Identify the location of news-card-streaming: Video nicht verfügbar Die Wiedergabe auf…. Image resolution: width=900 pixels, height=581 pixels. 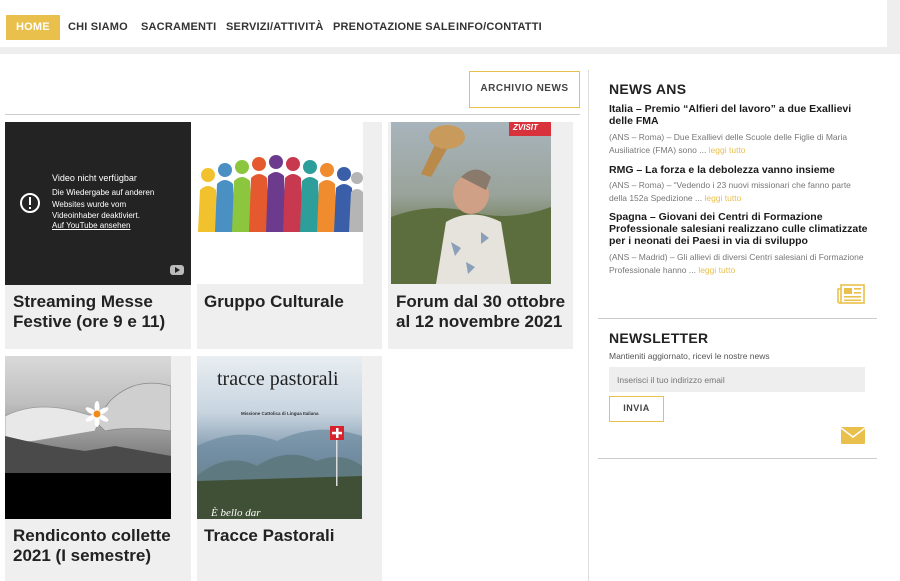
(98, 235).